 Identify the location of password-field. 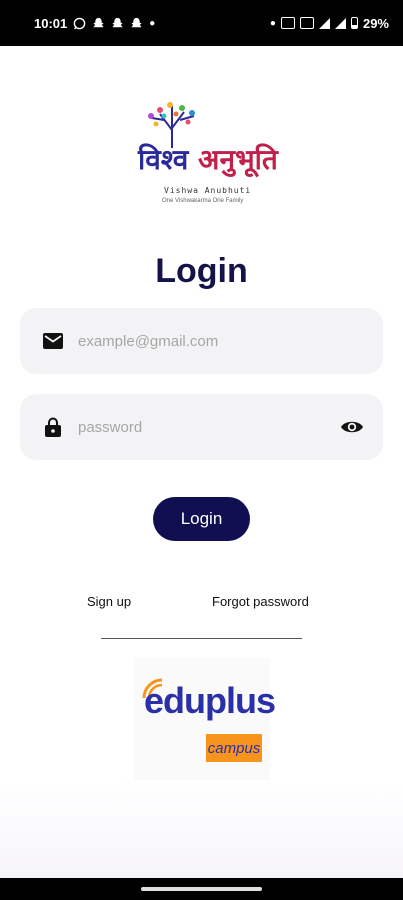
(201, 427).